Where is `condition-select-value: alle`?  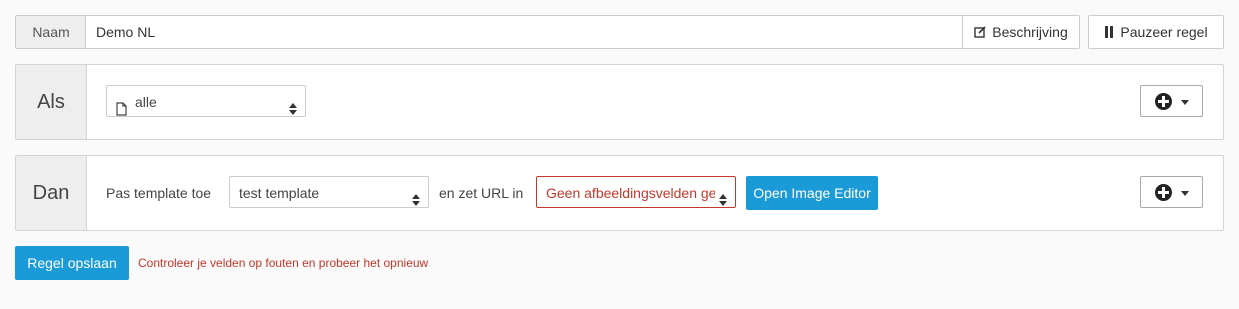
condition-select-value: alle is located at coordinates (146, 102).